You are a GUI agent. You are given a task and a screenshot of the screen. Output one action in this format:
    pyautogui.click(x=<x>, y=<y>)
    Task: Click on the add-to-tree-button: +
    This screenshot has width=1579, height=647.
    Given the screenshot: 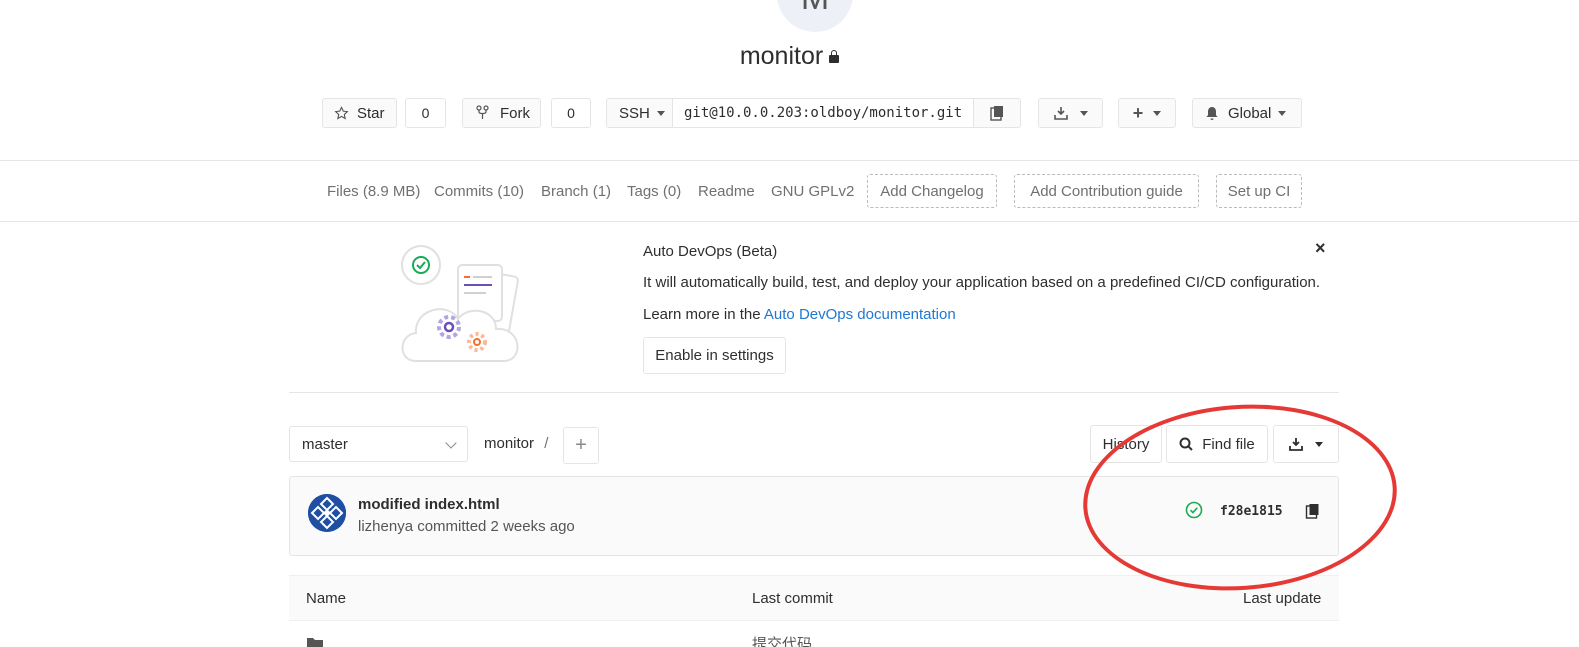 What is the action you would take?
    pyautogui.click(x=581, y=445)
    